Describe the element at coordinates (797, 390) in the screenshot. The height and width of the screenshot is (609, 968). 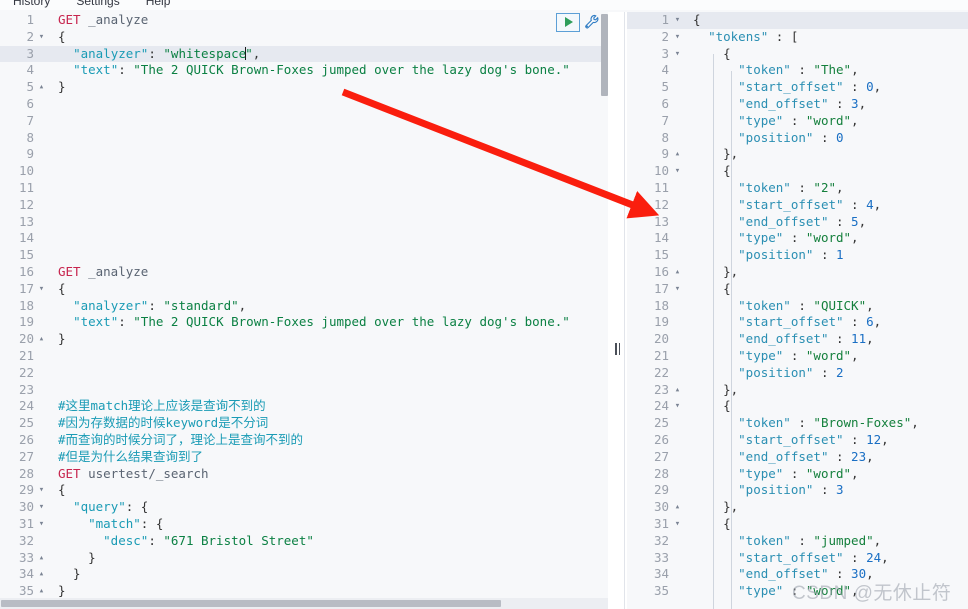
I see `code-line: 23 ▴ },` at that location.